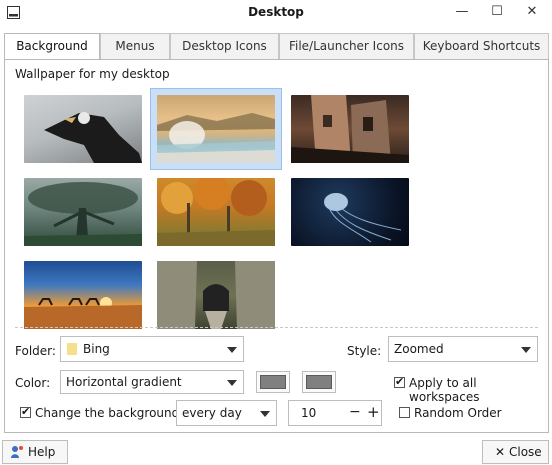  Describe the element at coordinates (216, 295) in the screenshot. I see `wallpaper-rock-tunnel` at that location.